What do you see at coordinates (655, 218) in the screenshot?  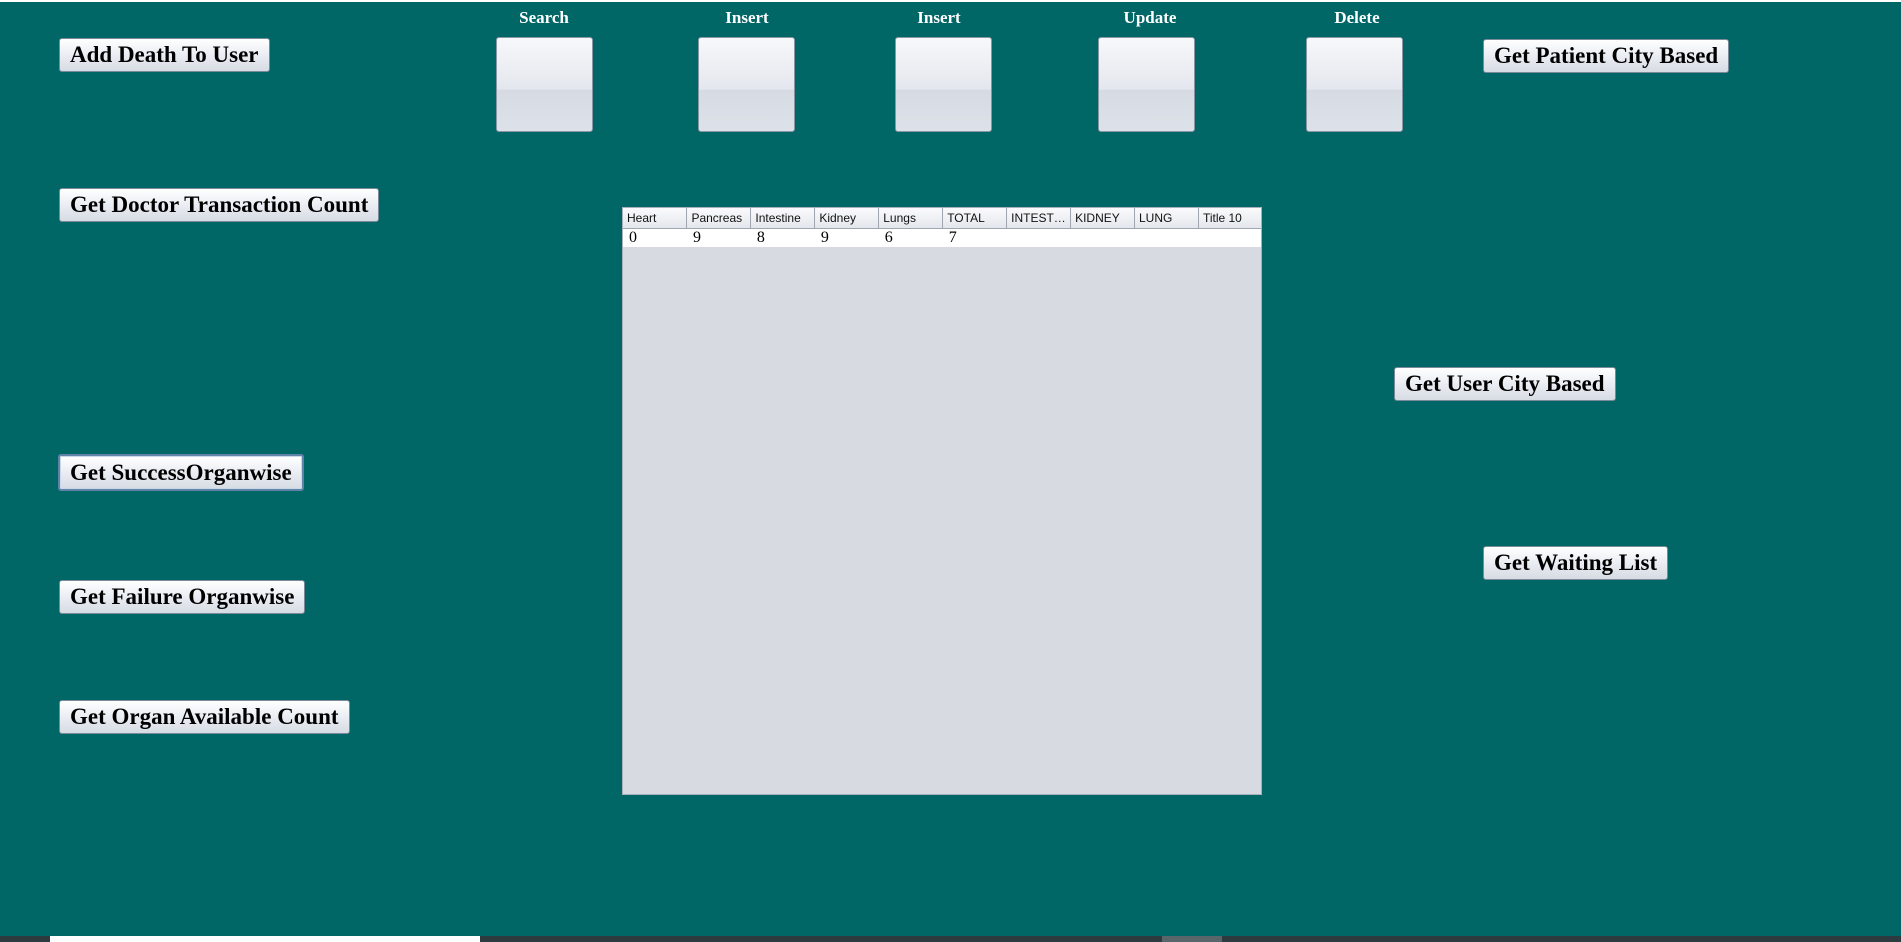 I see `column-header: Heart` at bounding box center [655, 218].